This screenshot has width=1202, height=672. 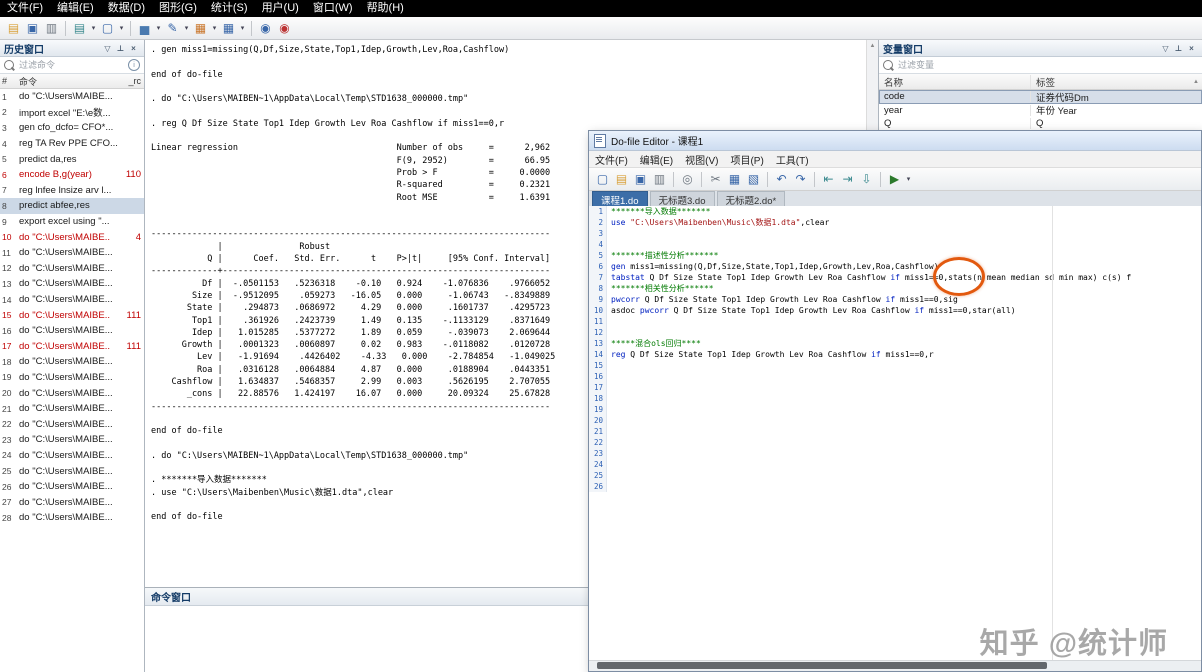 I want to click on code-line: 21, so click(x=895, y=431).